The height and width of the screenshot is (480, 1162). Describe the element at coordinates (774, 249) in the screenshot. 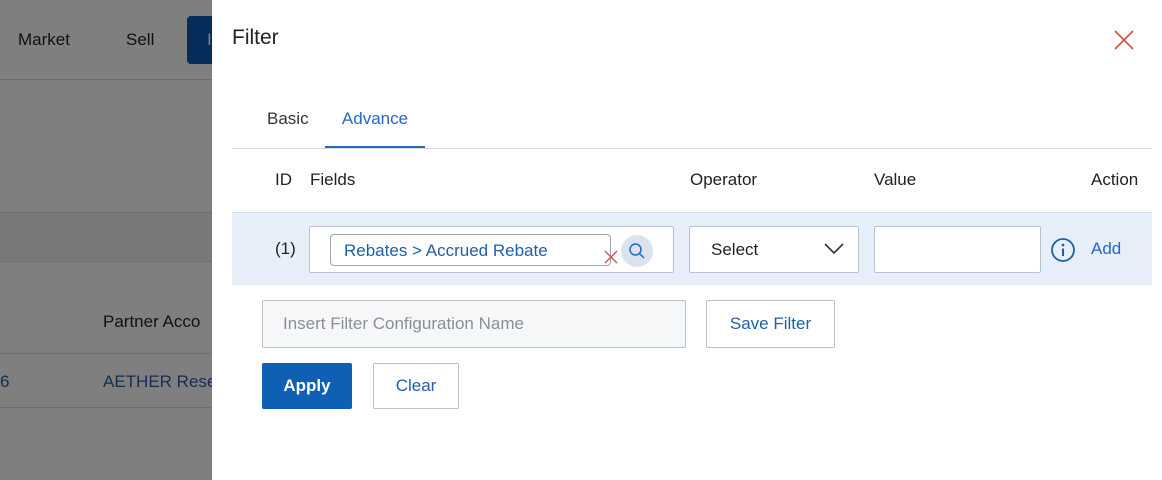

I see `operator-dropdown: Select` at that location.